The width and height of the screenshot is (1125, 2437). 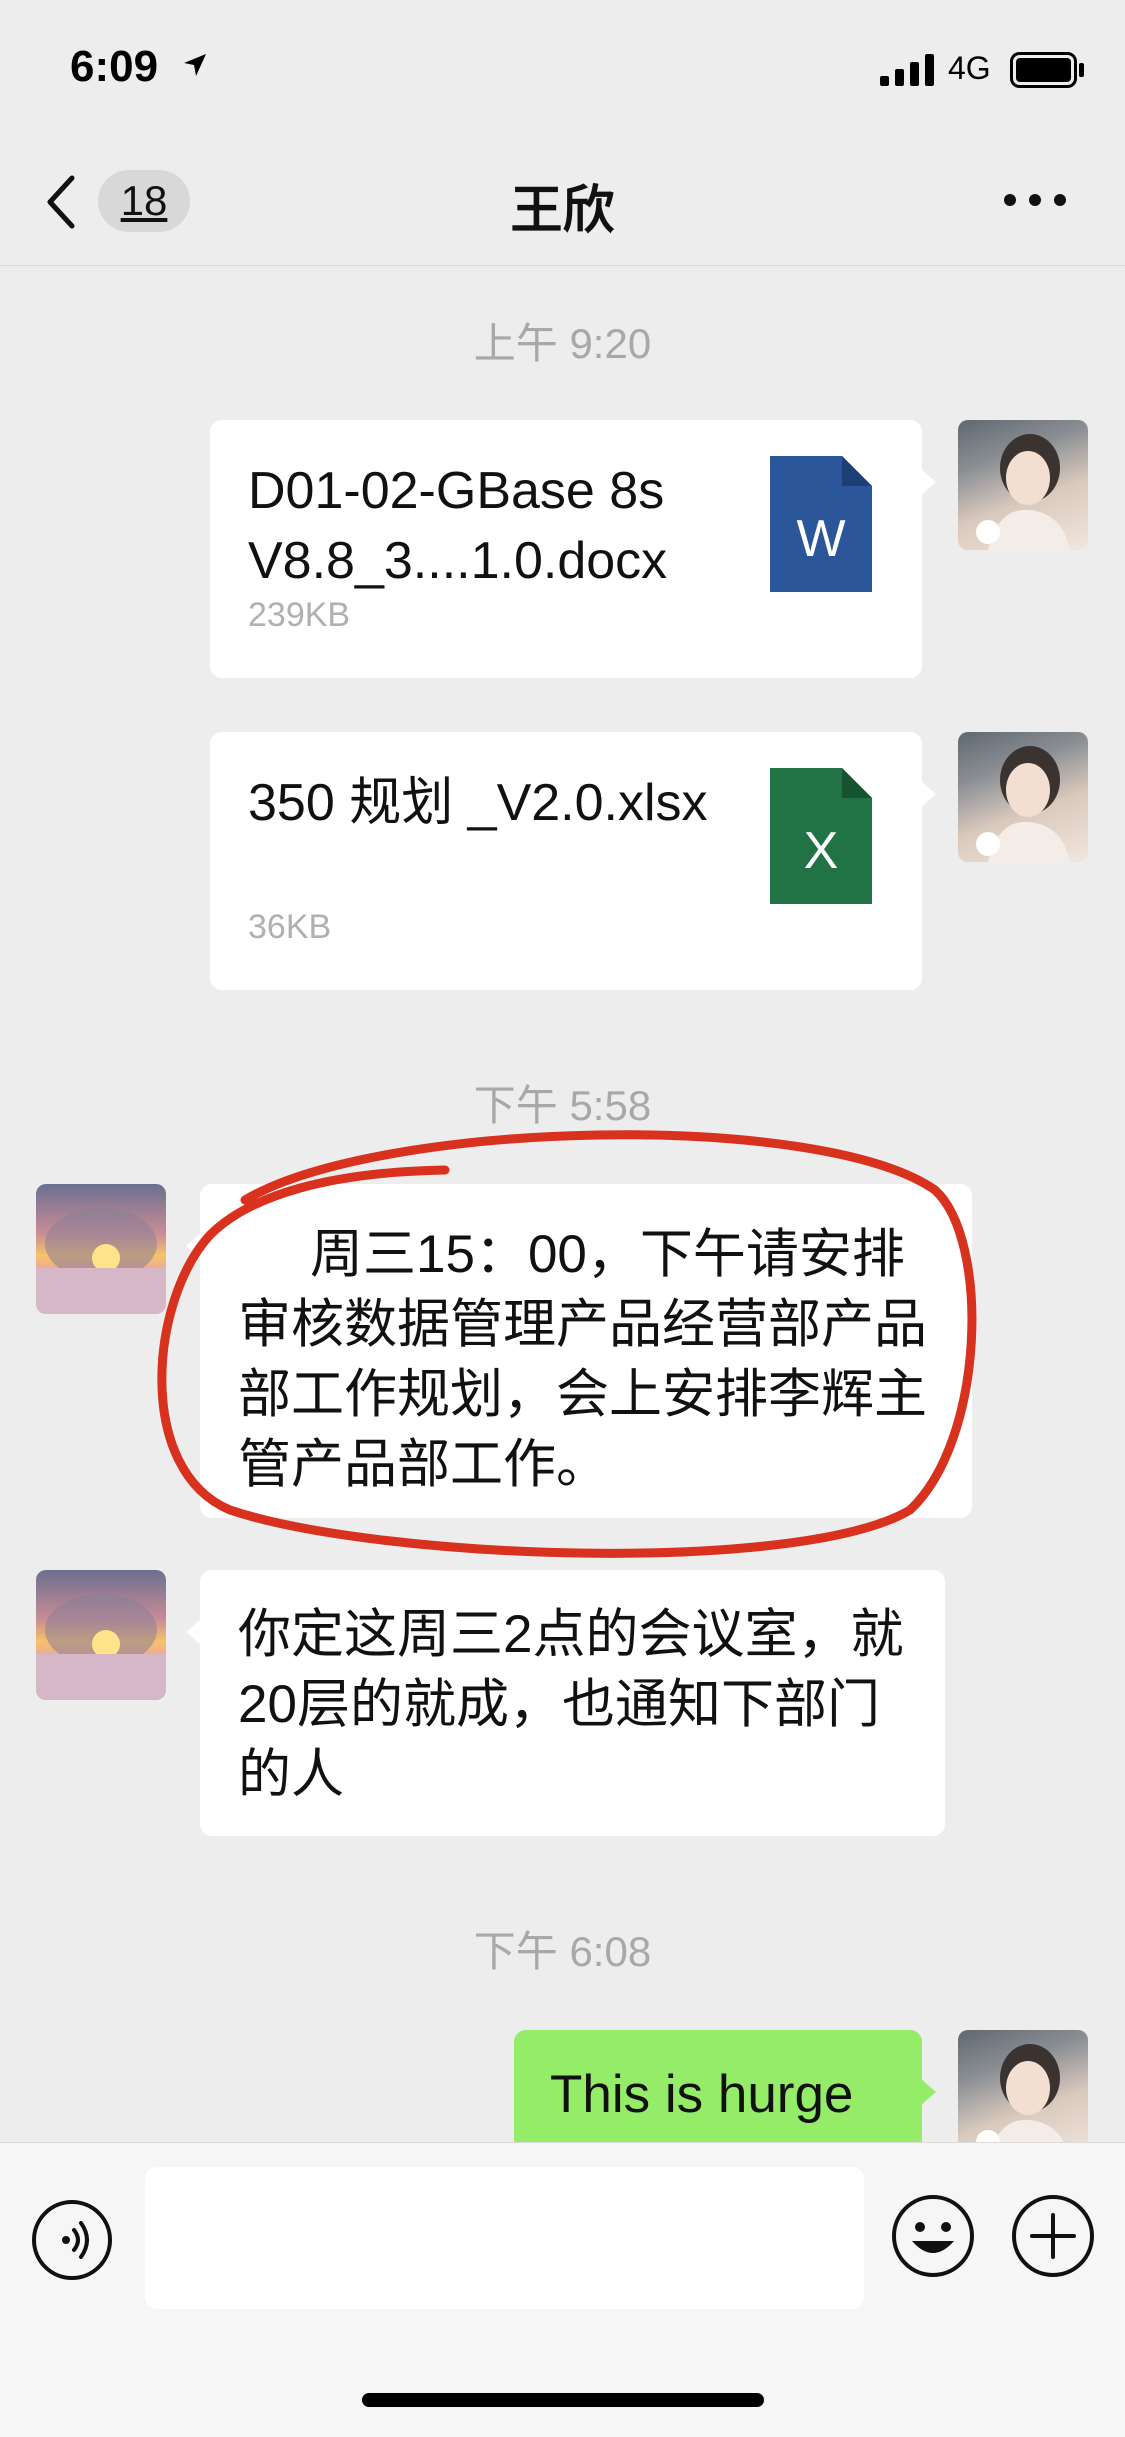 What do you see at coordinates (195, 65) in the screenshot?
I see `location-arrow-icon` at bounding box center [195, 65].